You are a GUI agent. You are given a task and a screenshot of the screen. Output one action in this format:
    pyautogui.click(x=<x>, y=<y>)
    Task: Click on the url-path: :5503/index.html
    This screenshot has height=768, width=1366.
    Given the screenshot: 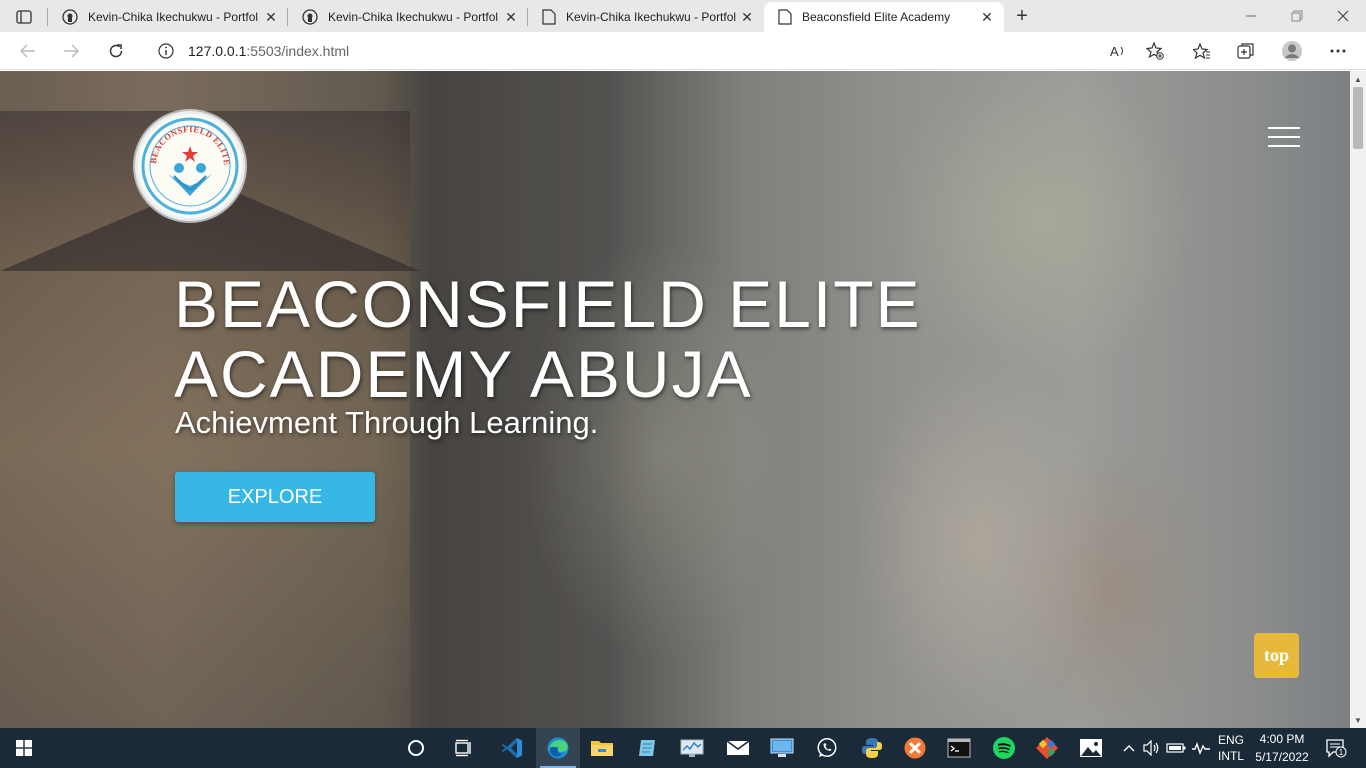 What is the action you would take?
    pyautogui.click(x=298, y=51)
    